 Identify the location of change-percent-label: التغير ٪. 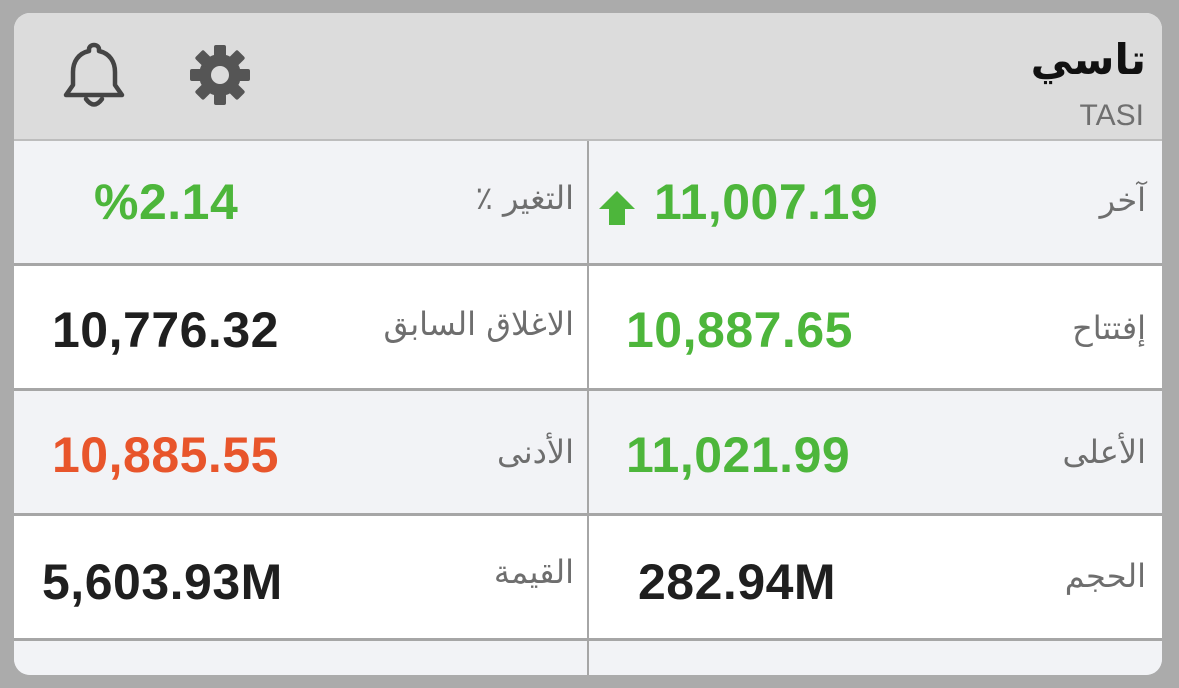
(524, 198).